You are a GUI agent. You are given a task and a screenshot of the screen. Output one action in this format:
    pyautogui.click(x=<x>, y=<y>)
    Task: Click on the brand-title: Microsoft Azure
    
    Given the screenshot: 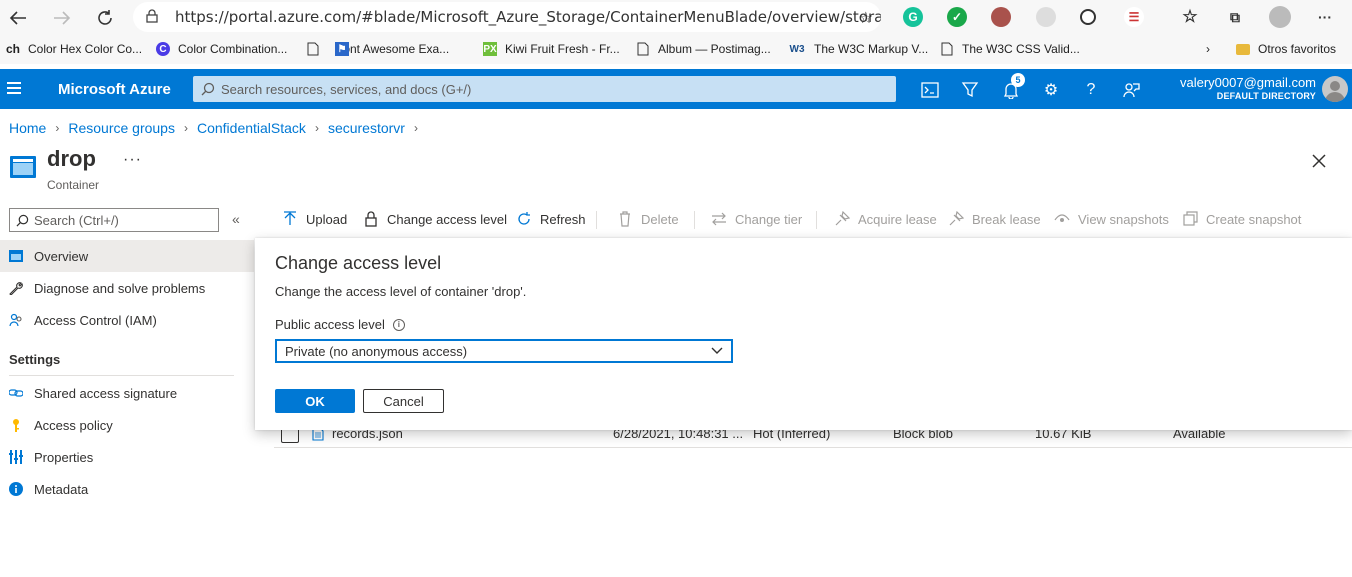 What is the action you would take?
    pyautogui.click(x=114, y=89)
    